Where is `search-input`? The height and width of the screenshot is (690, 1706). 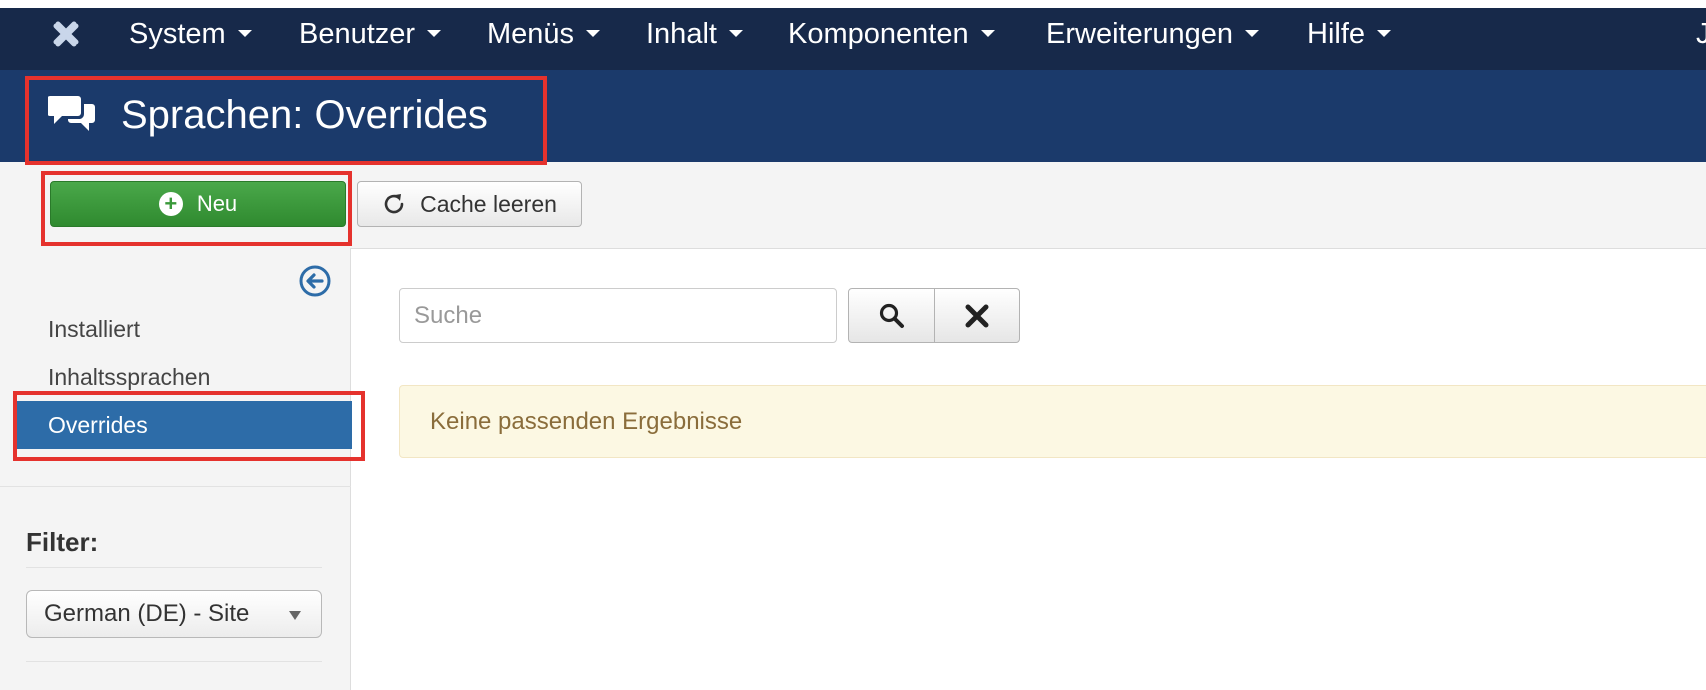 search-input is located at coordinates (618, 315).